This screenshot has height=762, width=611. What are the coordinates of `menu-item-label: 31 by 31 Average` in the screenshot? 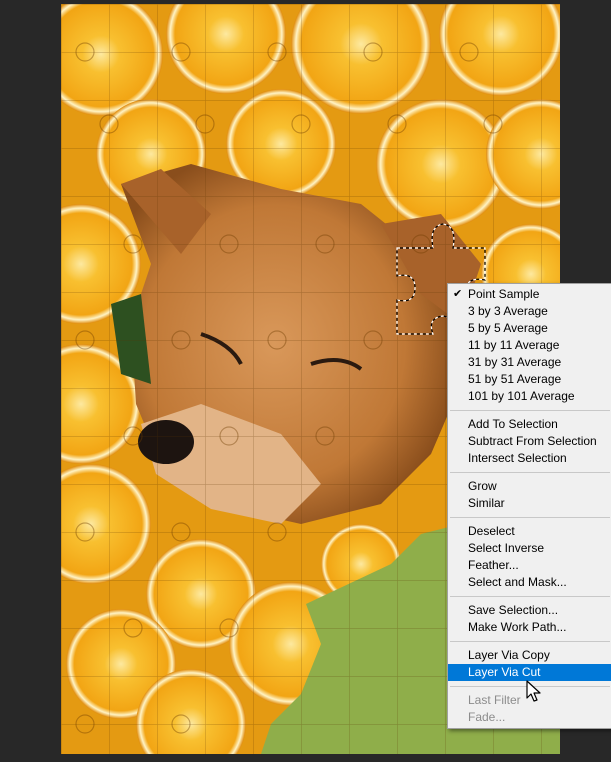 It's located at (515, 362).